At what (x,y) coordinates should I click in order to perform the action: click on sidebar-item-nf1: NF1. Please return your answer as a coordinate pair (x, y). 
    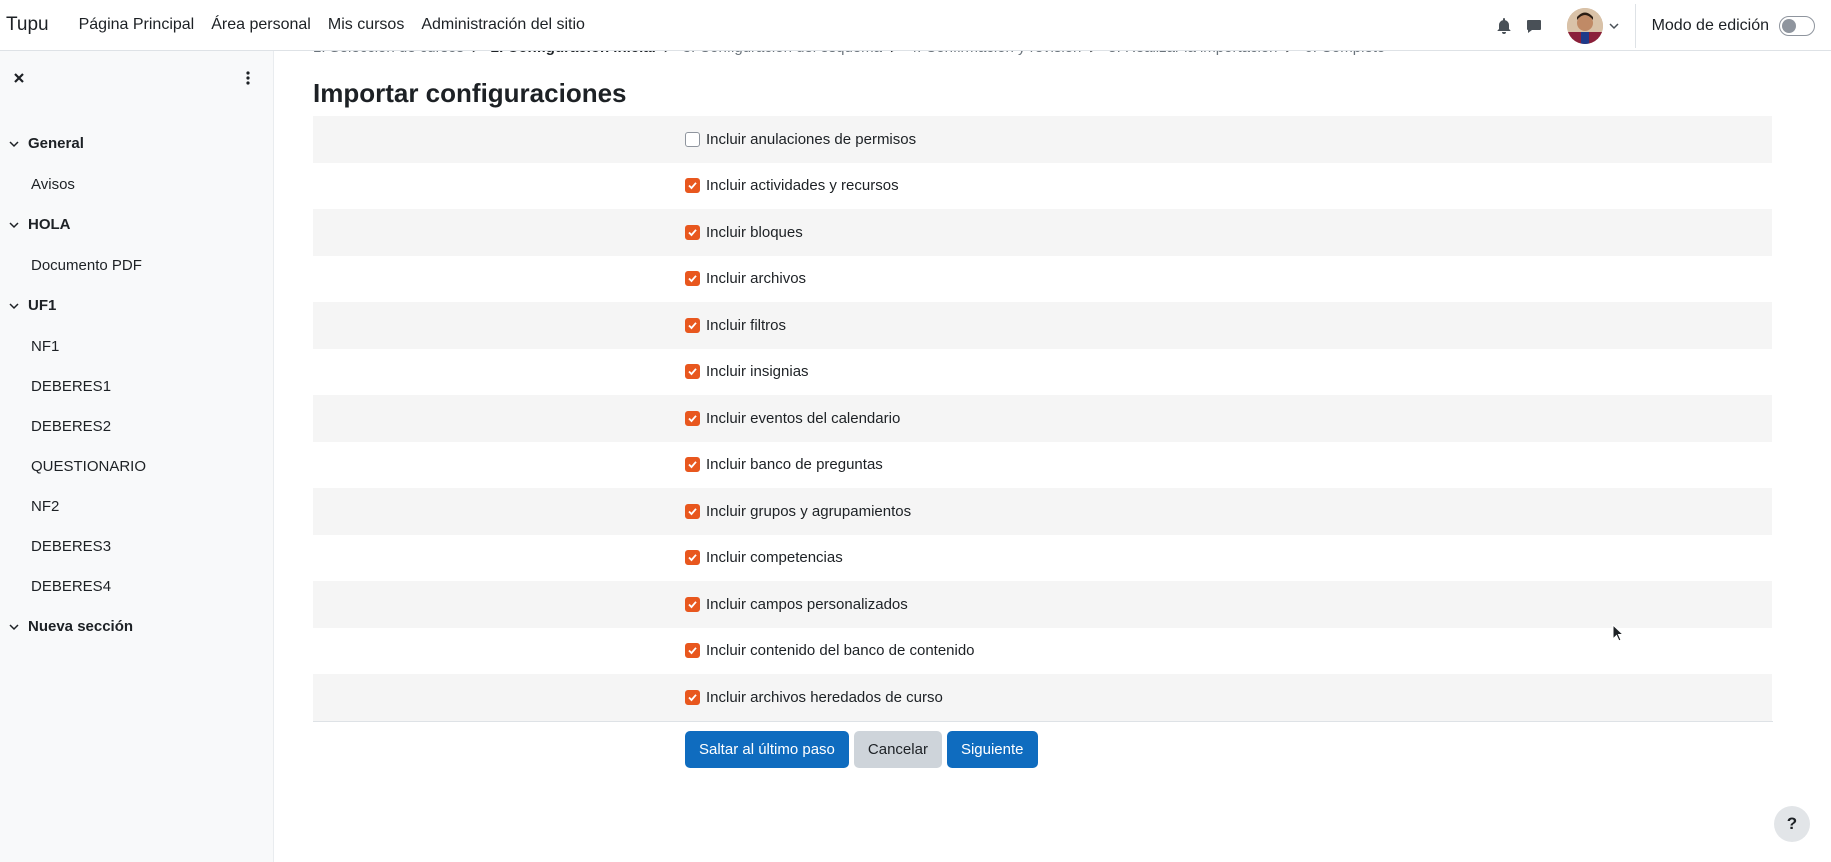
    Looking at the image, I should click on (137, 346).